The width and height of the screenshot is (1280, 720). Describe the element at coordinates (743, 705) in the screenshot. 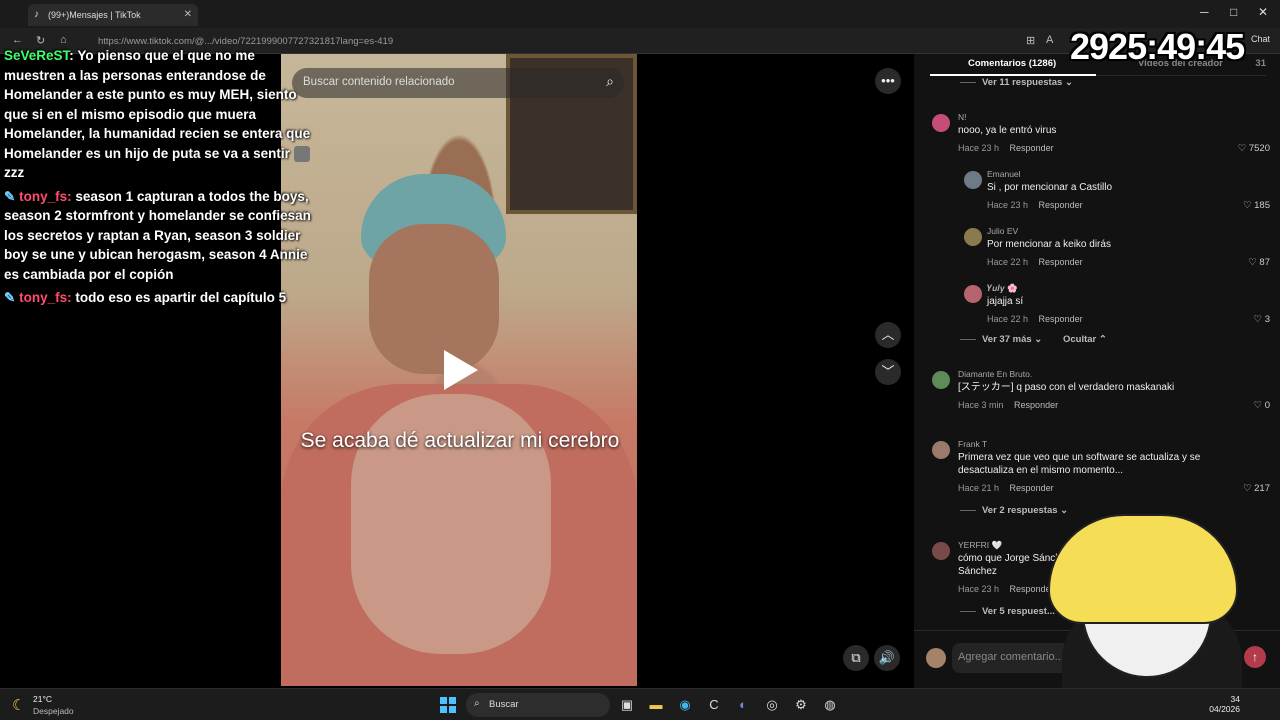

I see `discord-icon: ◐` at that location.